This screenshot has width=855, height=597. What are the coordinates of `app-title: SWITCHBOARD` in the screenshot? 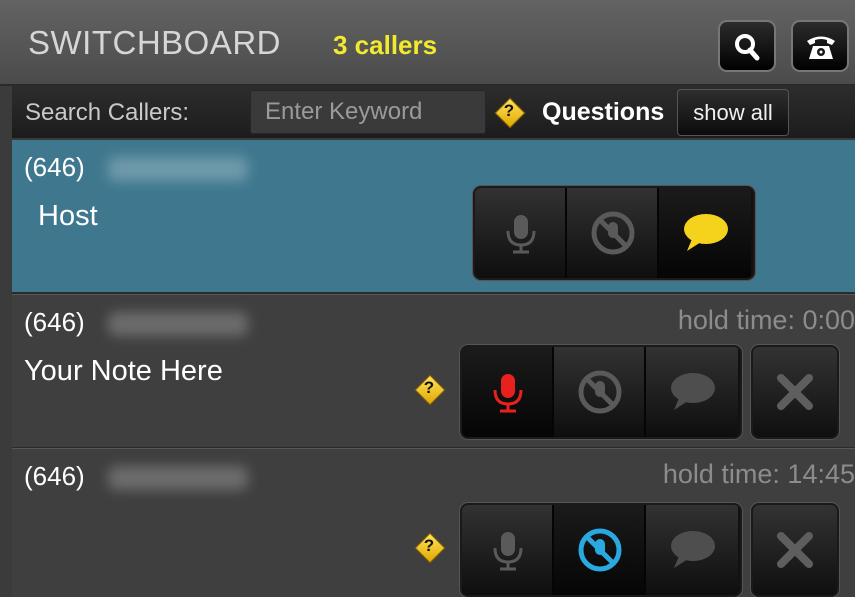 It's located at (154, 42).